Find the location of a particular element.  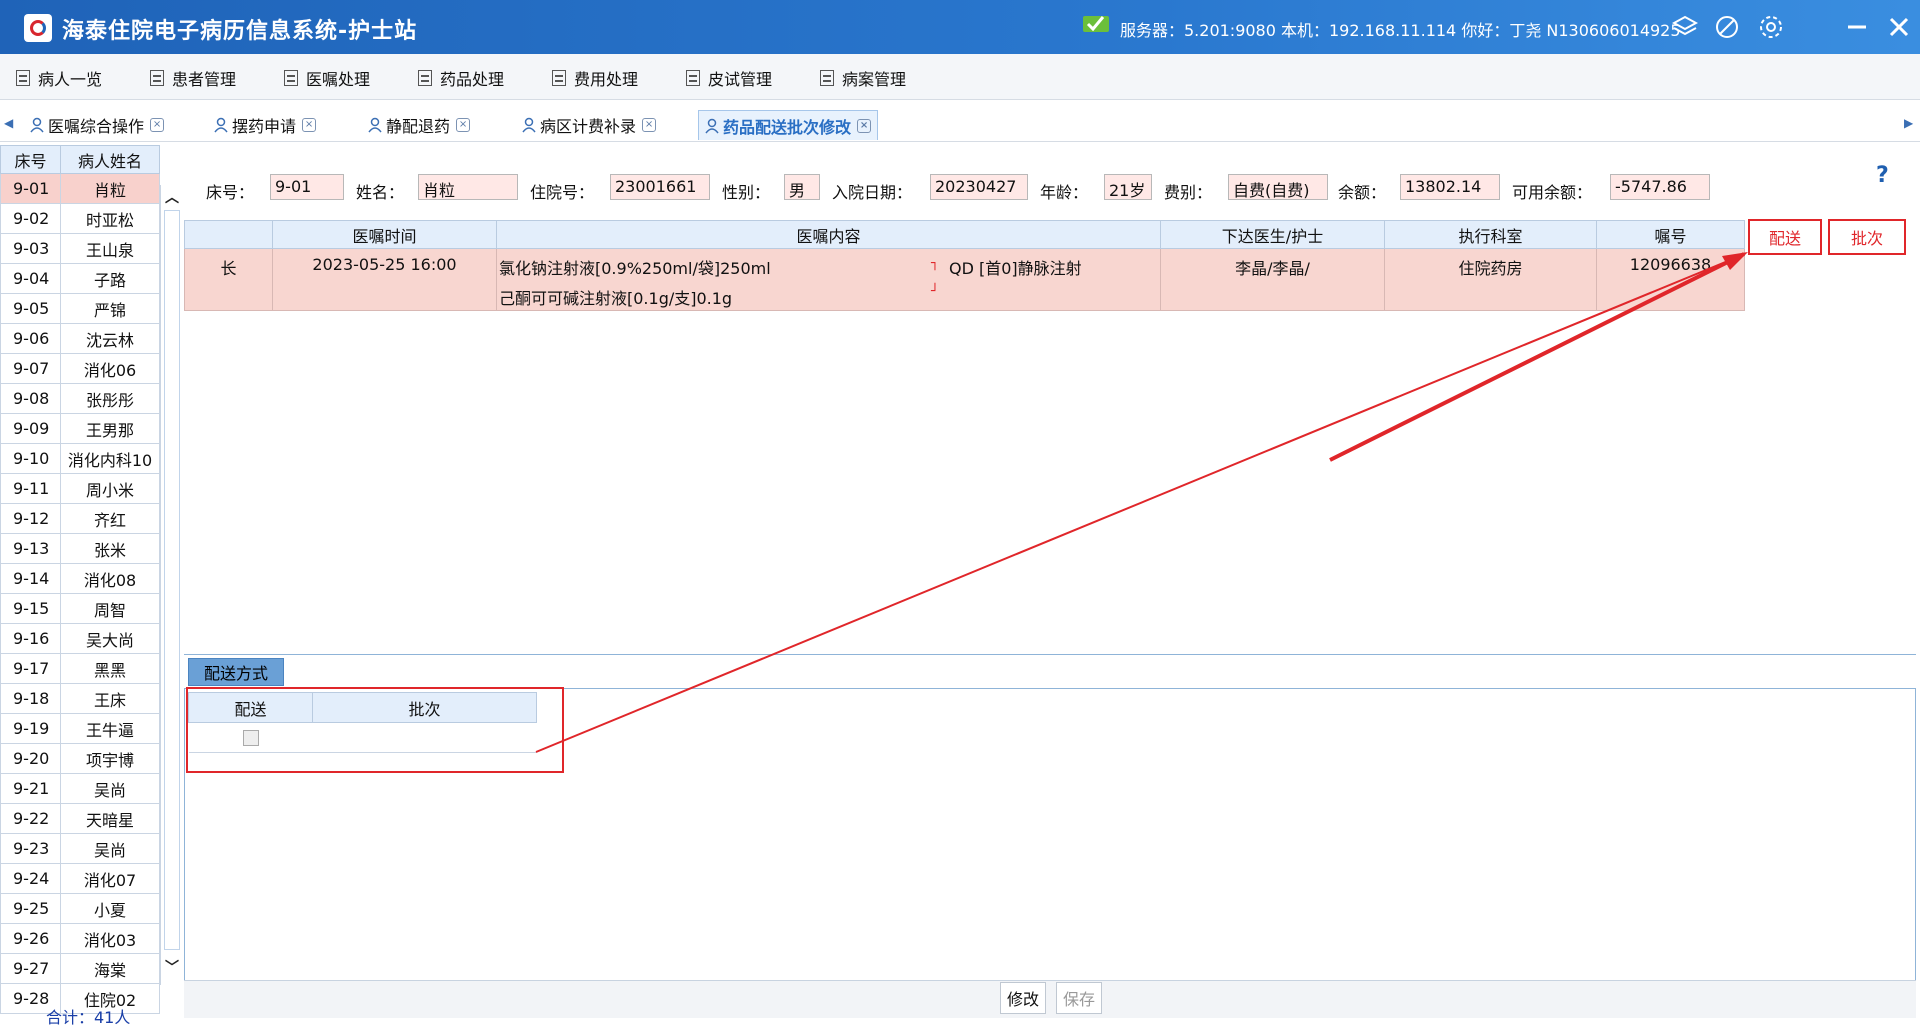

bed-number: 9-03 is located at coordinates (30, 248).